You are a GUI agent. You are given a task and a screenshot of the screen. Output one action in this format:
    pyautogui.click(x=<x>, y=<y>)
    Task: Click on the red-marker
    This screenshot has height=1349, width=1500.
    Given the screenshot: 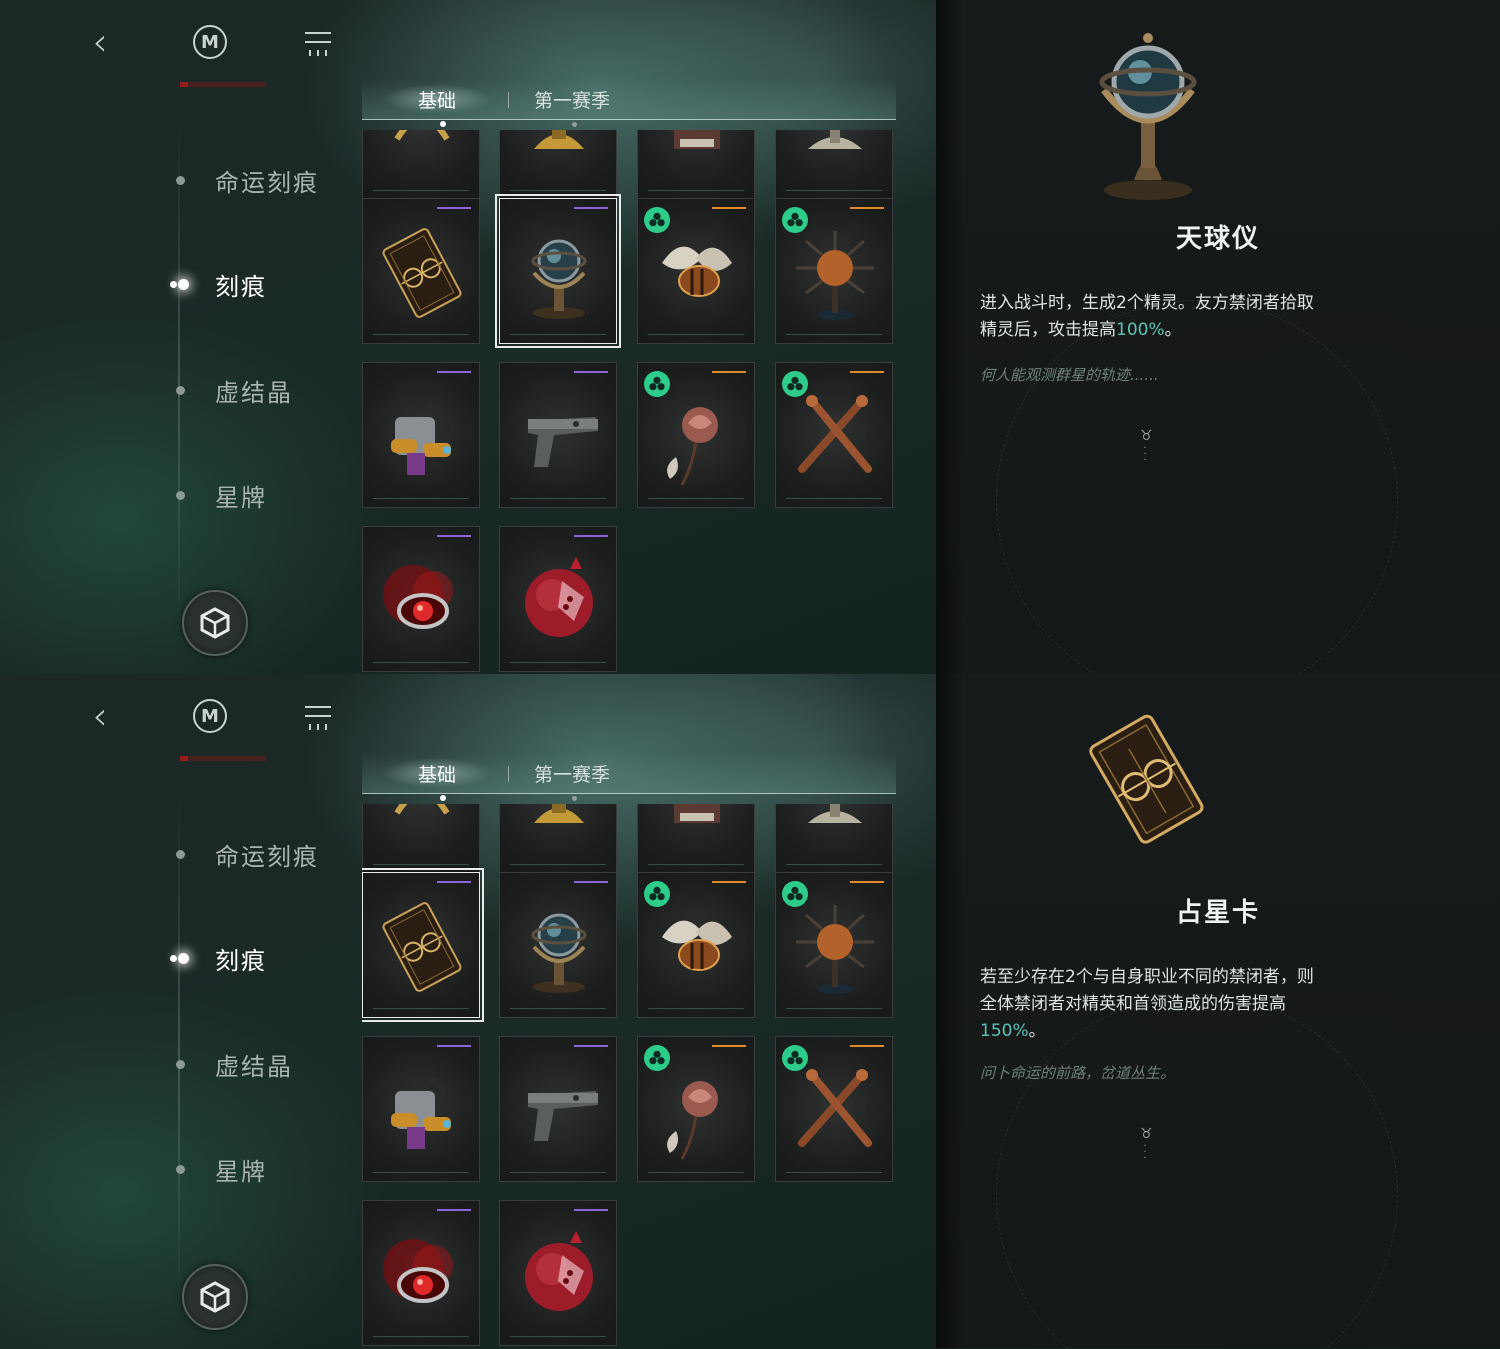 What is the action you would take?
    pyautogui.click(x=223, y=758)
    